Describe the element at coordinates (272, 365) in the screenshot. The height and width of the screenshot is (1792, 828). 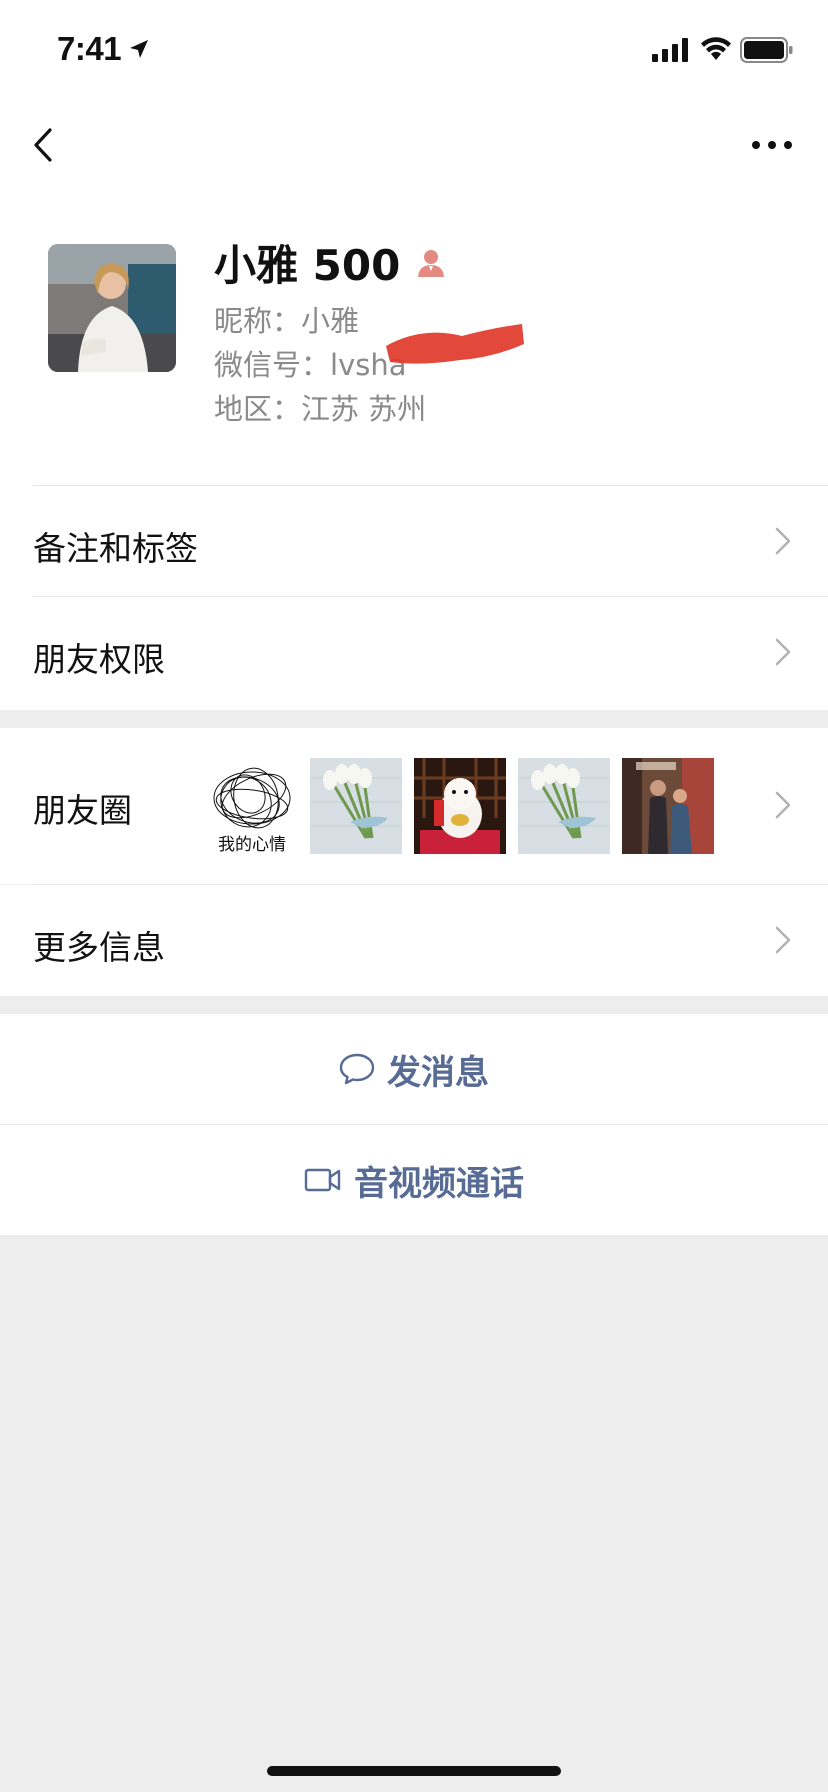
I see `wechat-id-label: 微信号：` at that location.